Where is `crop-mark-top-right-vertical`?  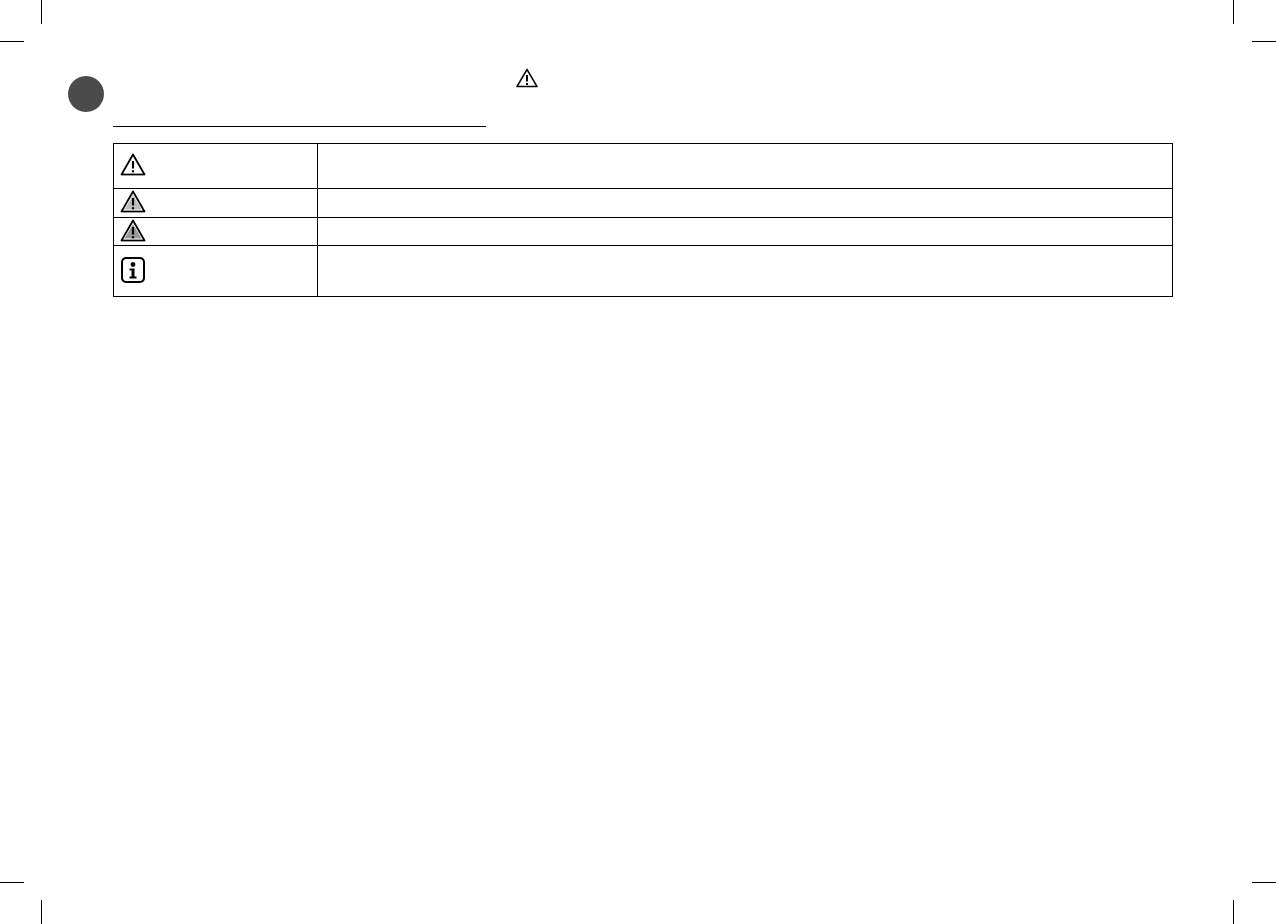
crop-mark-top-right-vertical is located at coordinates (1233, 12).